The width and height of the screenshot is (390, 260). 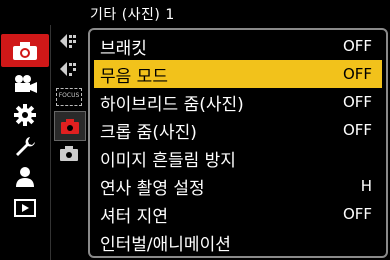 I want to click on menu-item-hybrid-zoom: 하이브리드 줌(사진) OFF, so click(x=238, y=102).